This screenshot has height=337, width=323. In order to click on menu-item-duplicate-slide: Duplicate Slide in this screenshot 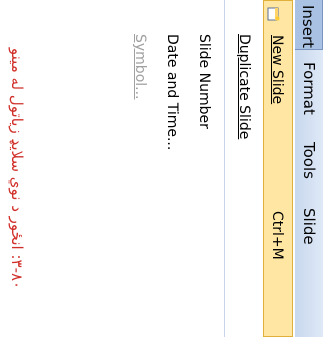, I will do `click(244, 168)`.